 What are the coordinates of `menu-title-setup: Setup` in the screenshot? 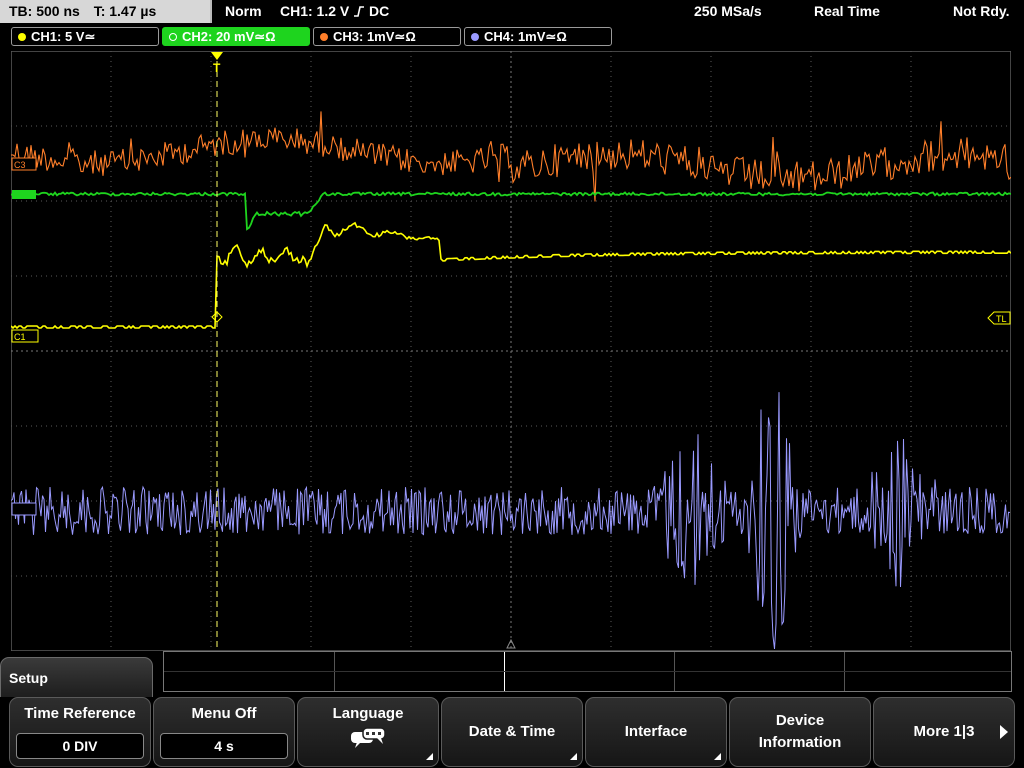 It's located at (76, 677).